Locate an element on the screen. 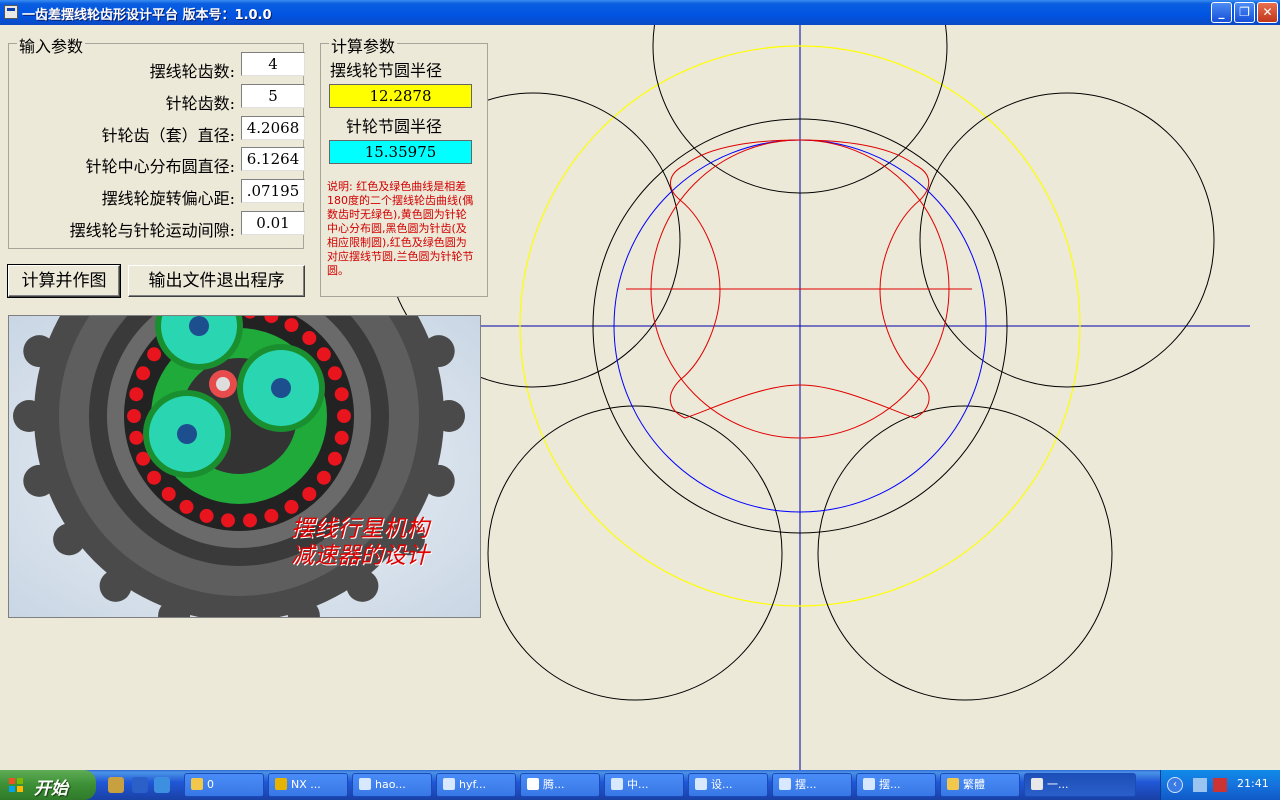 The image size is (1280, 800). cycloid-pitch-circle is located at coordinates (800, 289).